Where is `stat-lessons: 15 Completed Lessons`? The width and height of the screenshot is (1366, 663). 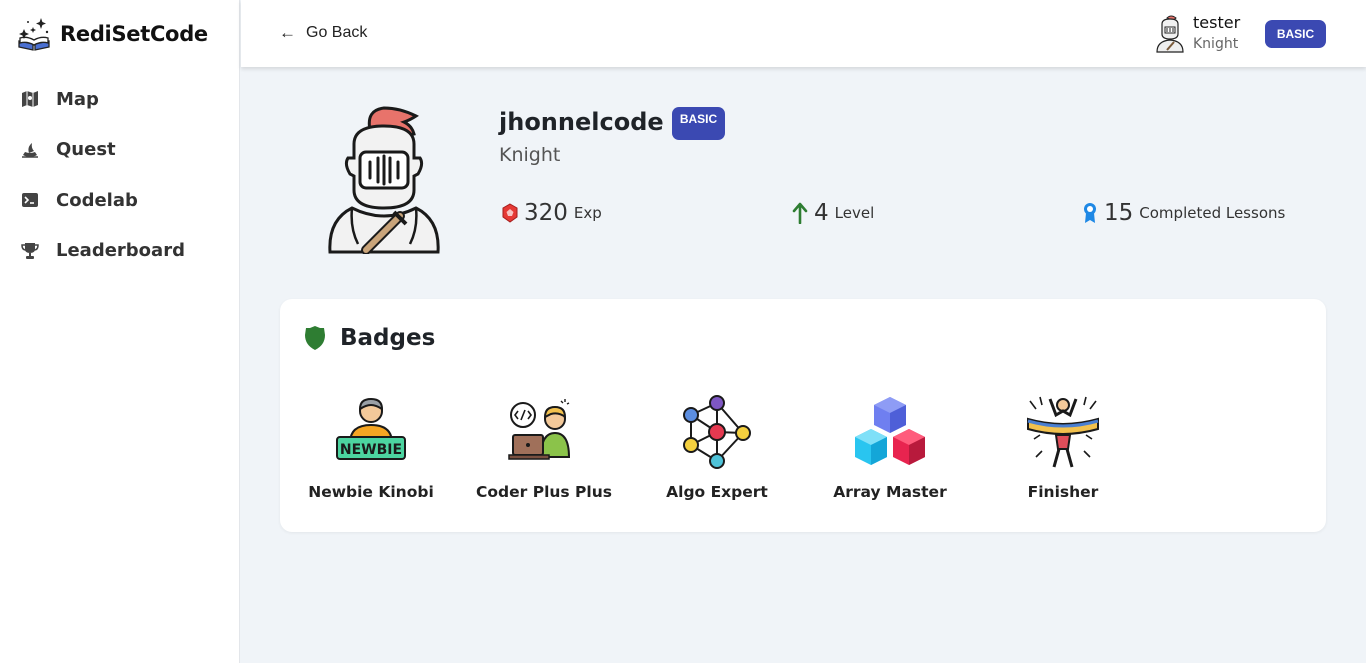
stat-lessons: 15 Completed Lessons is located at coordinates (1182, 213).